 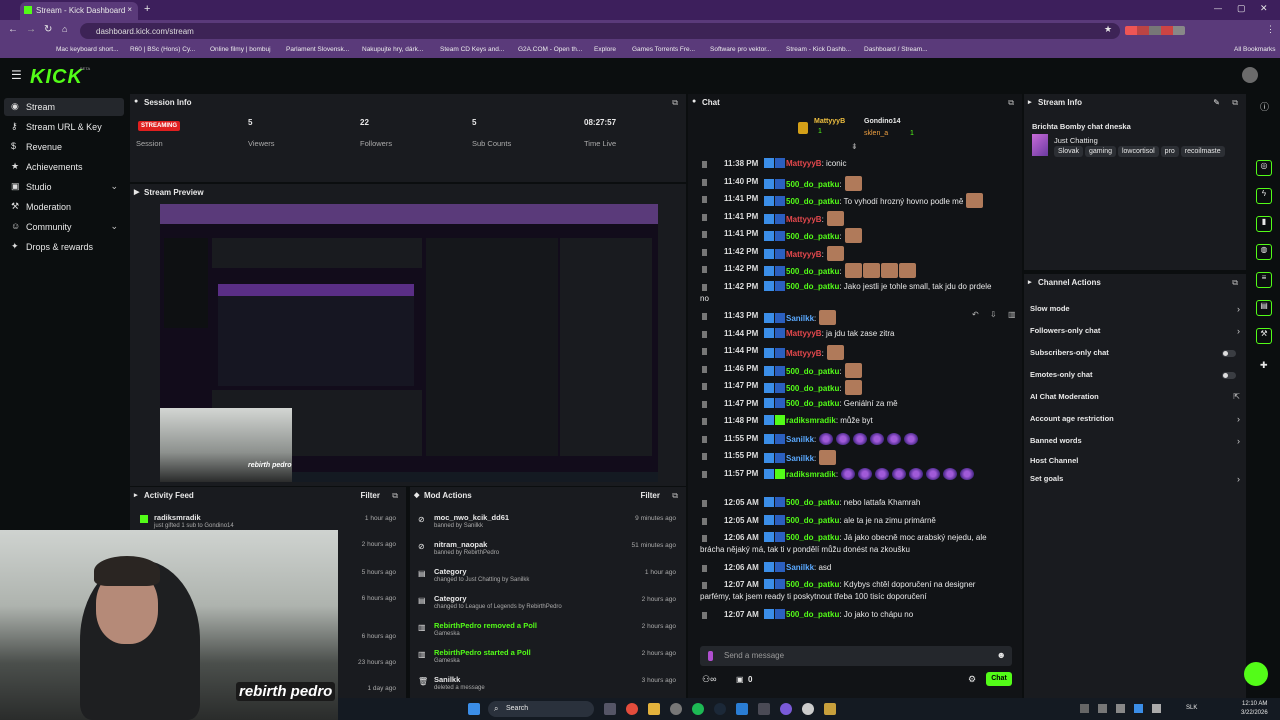 I want to click on discord-icon, so click(x=786, y=709).